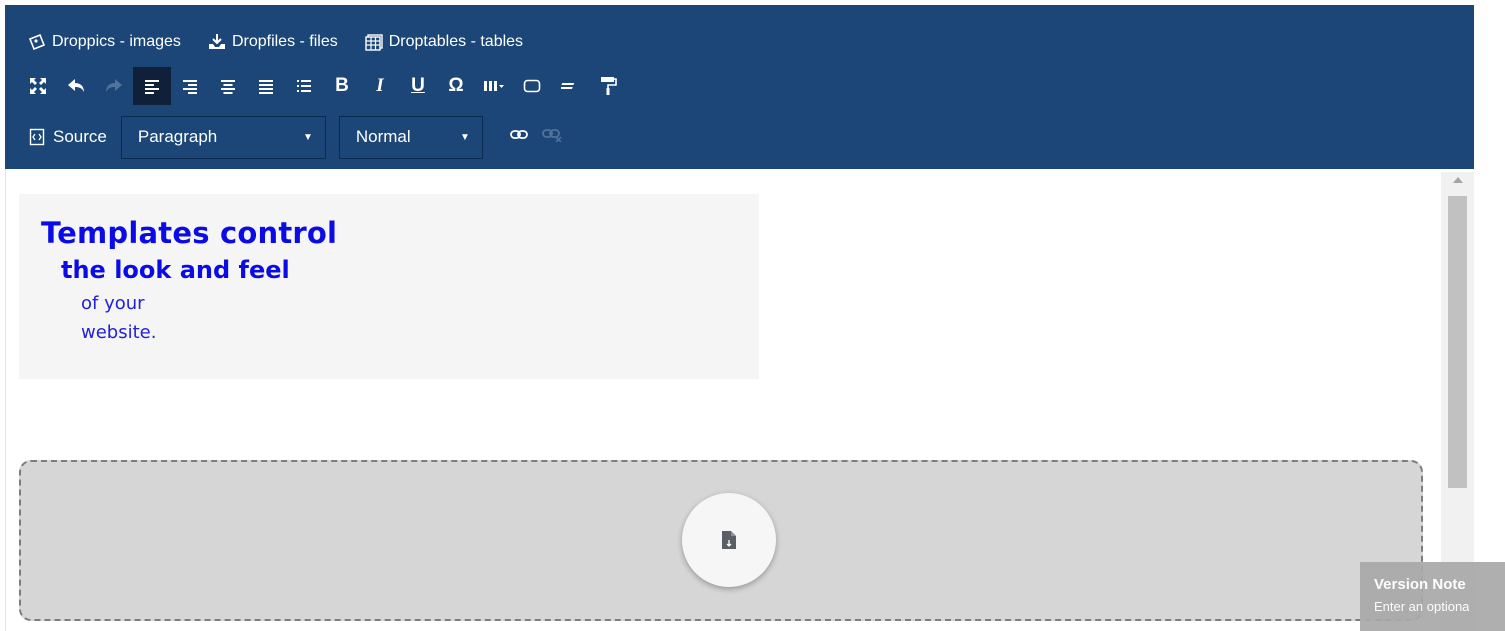 Image resolution: width=1505 pixels, height=631 pixels. I want to click on style-select: Normal ▼, so click(410, 137).